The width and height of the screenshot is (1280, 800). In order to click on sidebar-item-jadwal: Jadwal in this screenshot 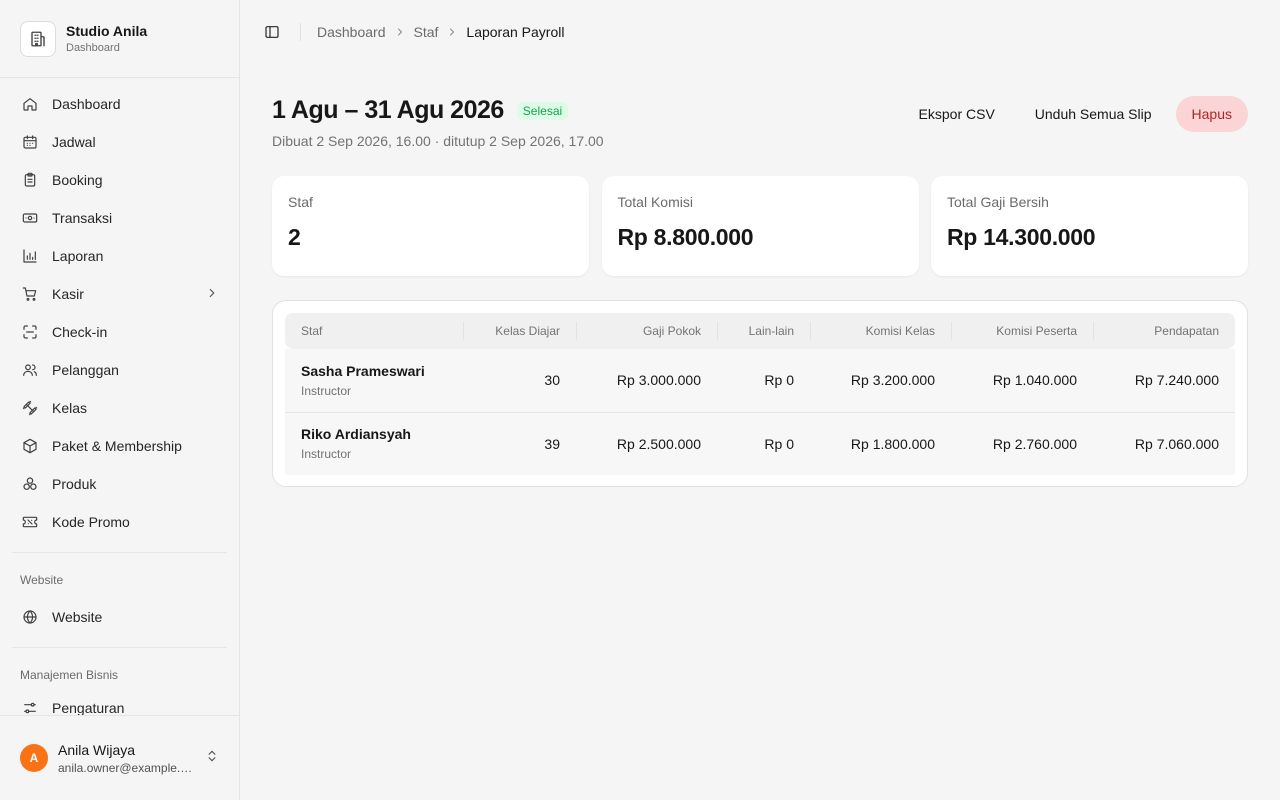, I will do `click(119, 142)`.